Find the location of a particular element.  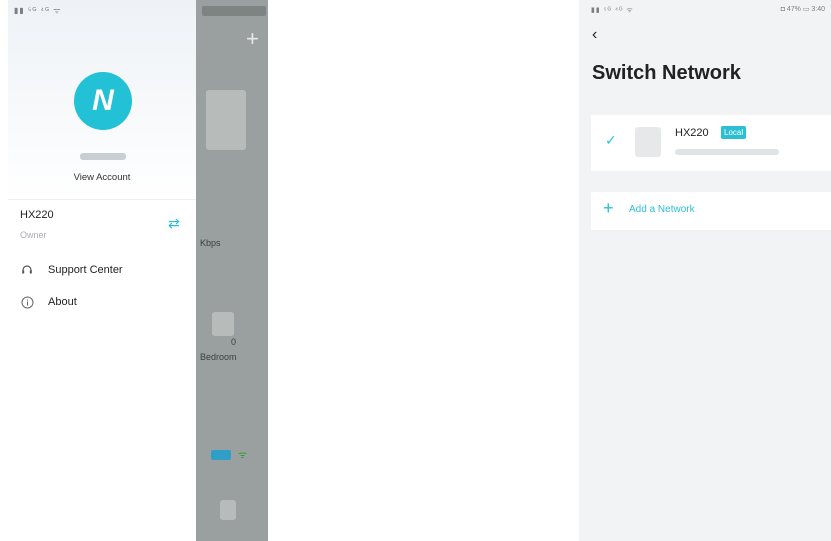

router-device-icon is located at coordinates (648, 142).